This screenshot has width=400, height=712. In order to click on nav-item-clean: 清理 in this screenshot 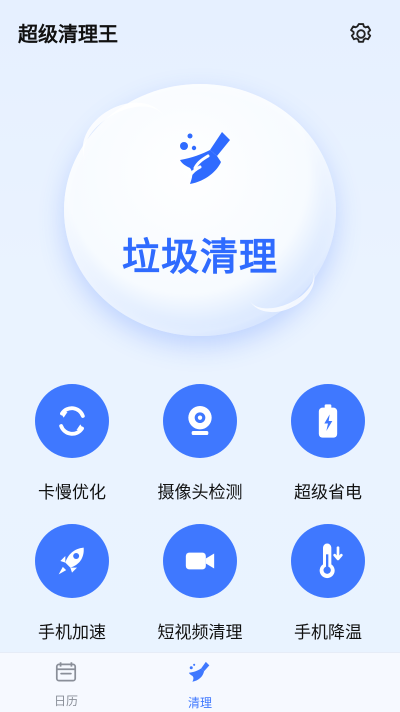, I will do `click(200, 685)`.